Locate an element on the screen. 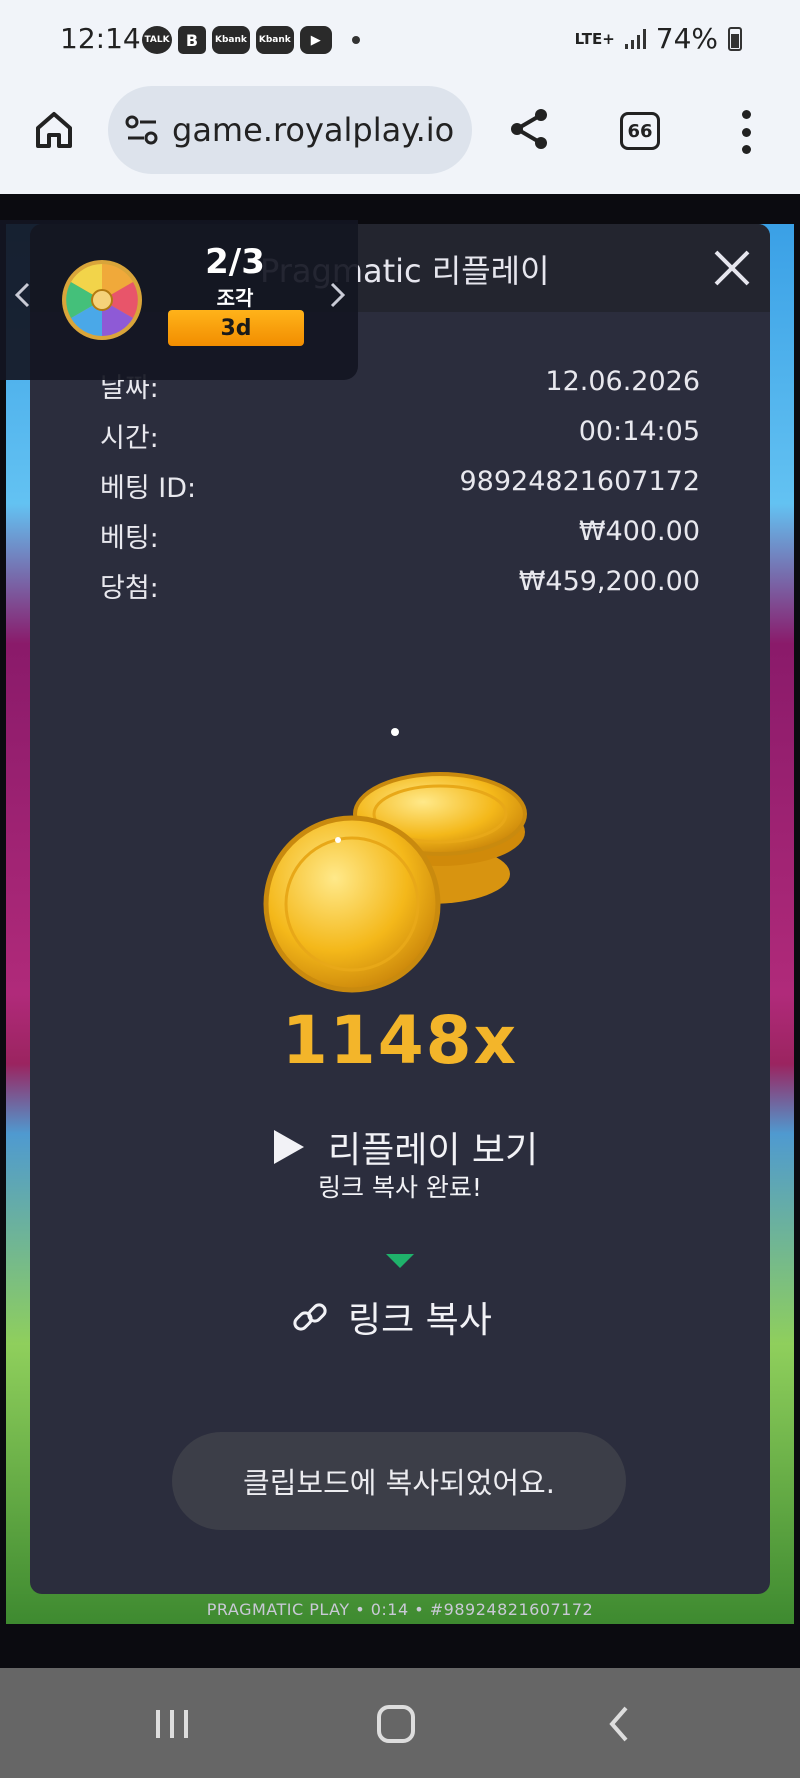 This screenshot has height=1778, width=800. battery-percent: 74% is located at coordinates (686, 38).